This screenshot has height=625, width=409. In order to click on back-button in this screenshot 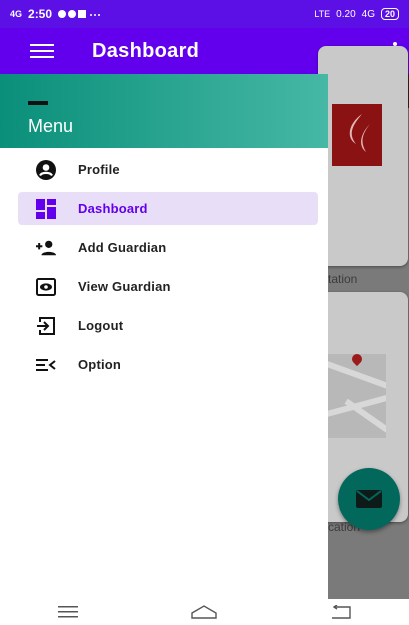, I will do `click(341, 612)`.